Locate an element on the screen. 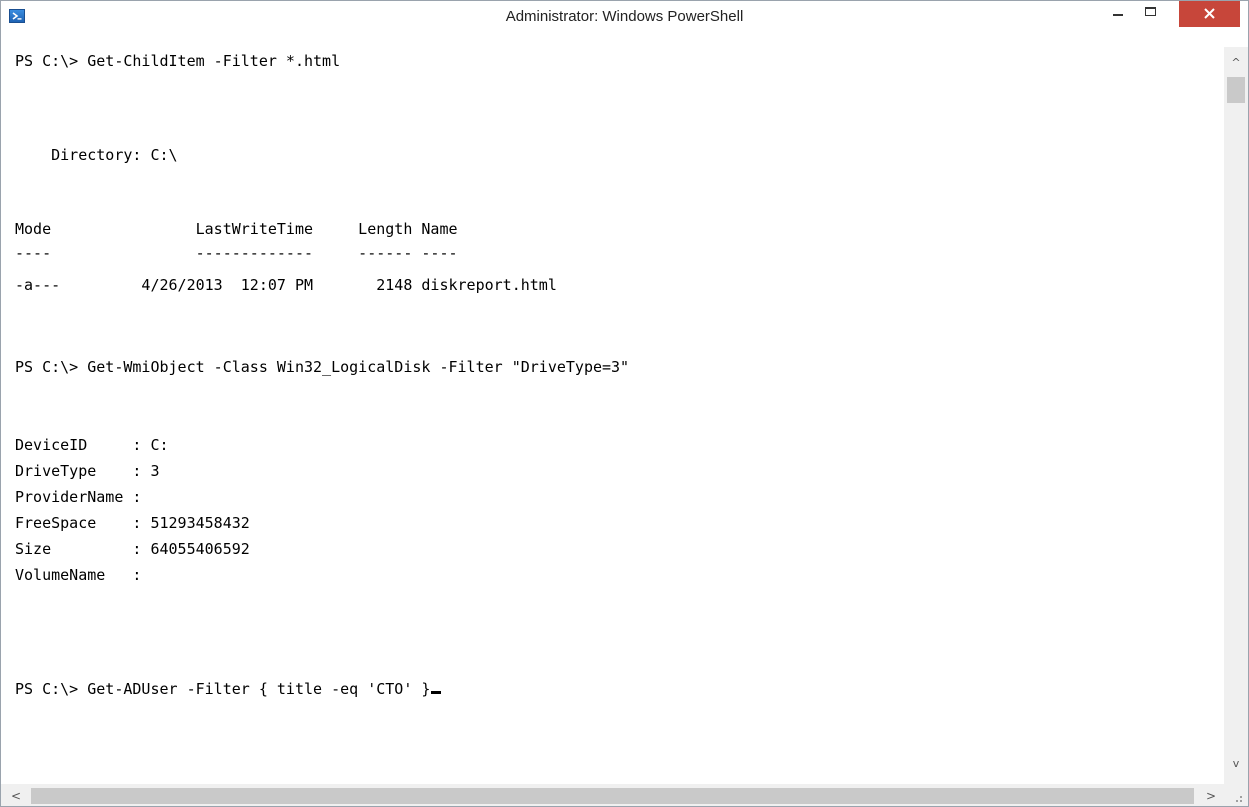 The height and width of the screenshot is (807, 1249). console-line-drivetype: DriveType : 3 is located at coordinates (87, 471).